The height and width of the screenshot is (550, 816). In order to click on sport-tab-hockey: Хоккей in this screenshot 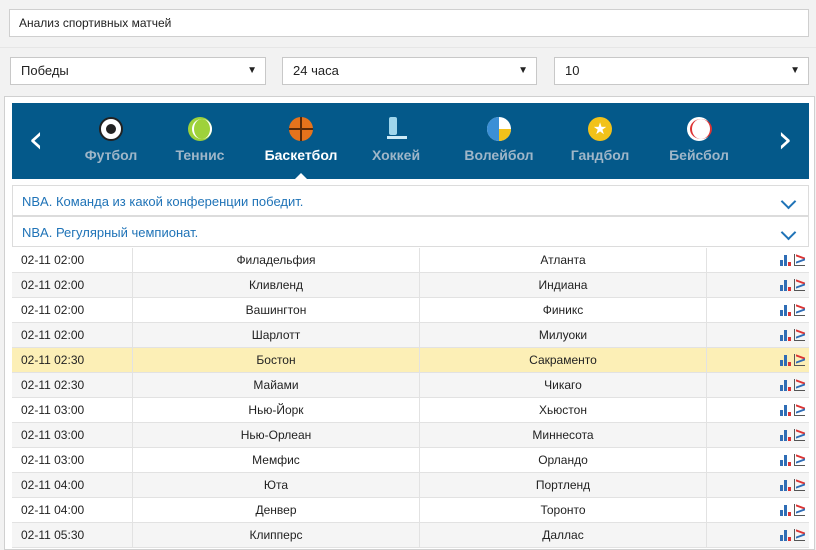, I will do `click(396, 141)`.